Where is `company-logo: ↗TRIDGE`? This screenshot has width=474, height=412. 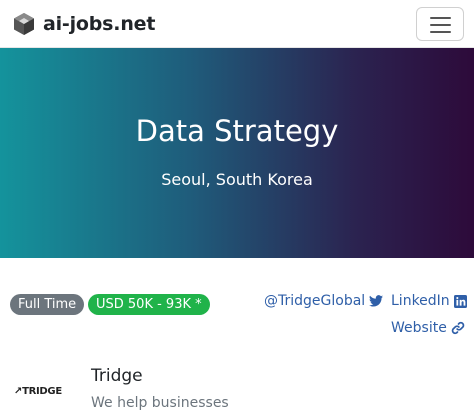 company-logo: ↗TRIDGE is located at coordinates (38, 393).